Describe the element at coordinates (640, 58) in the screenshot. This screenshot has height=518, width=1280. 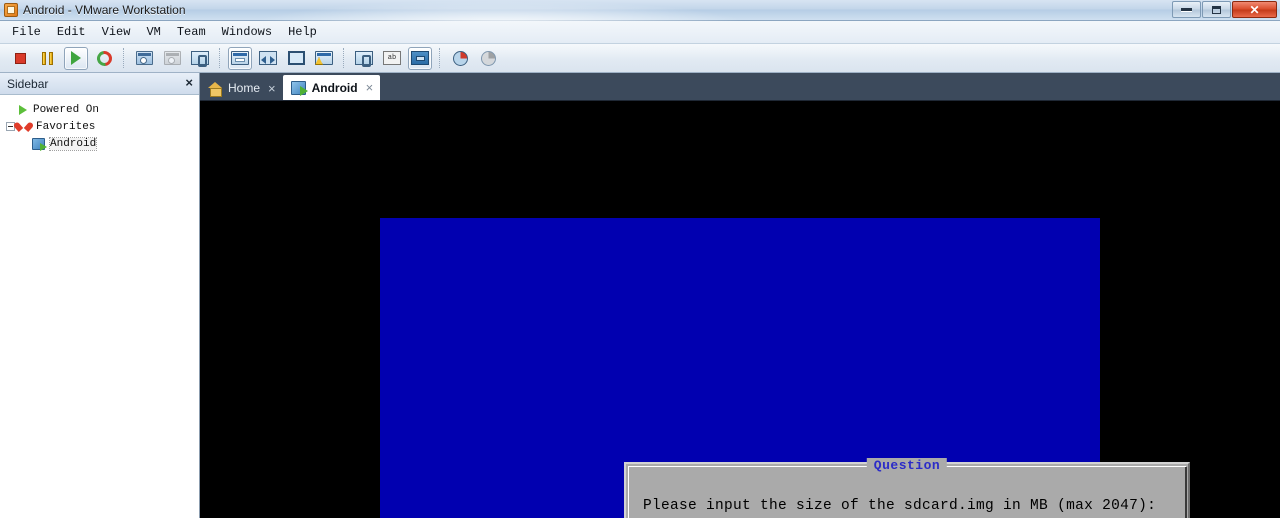
I see `main-toolbar: ab` at that location.